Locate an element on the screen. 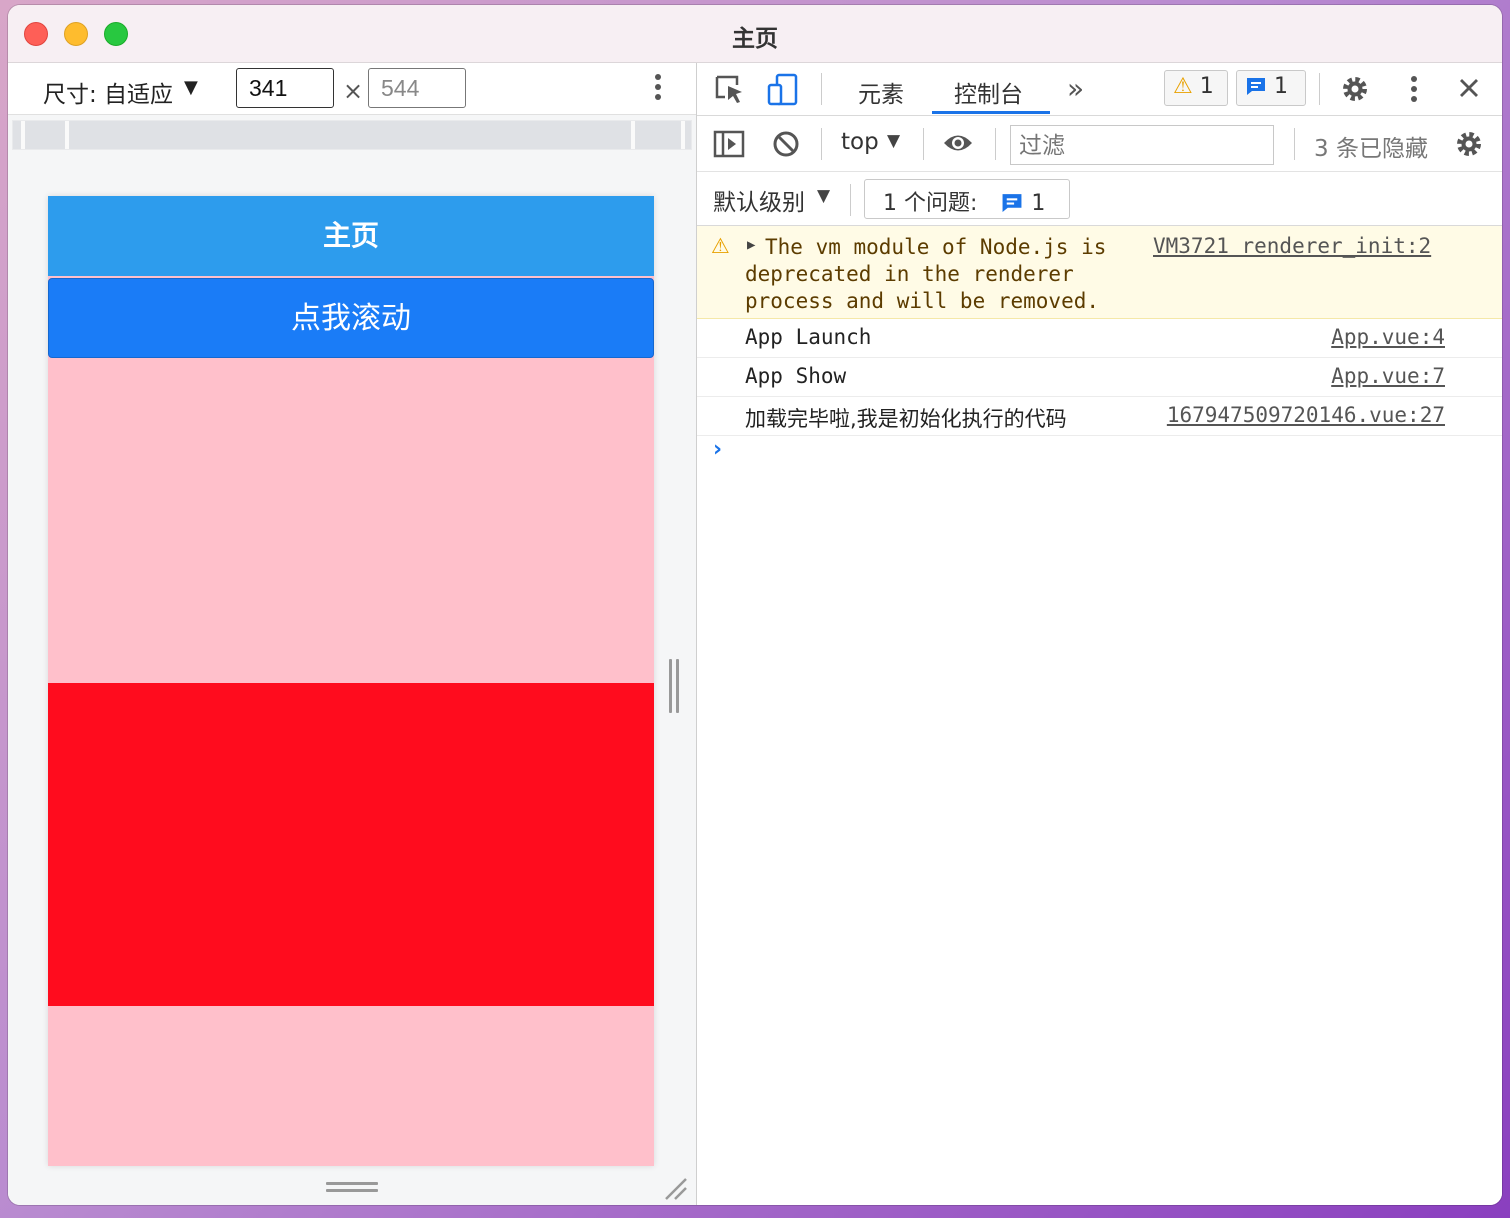 Image resolution: width=1510 pixels, height=1218 pixels. tab-elements: 元素 is located at coordinates (881, 92).